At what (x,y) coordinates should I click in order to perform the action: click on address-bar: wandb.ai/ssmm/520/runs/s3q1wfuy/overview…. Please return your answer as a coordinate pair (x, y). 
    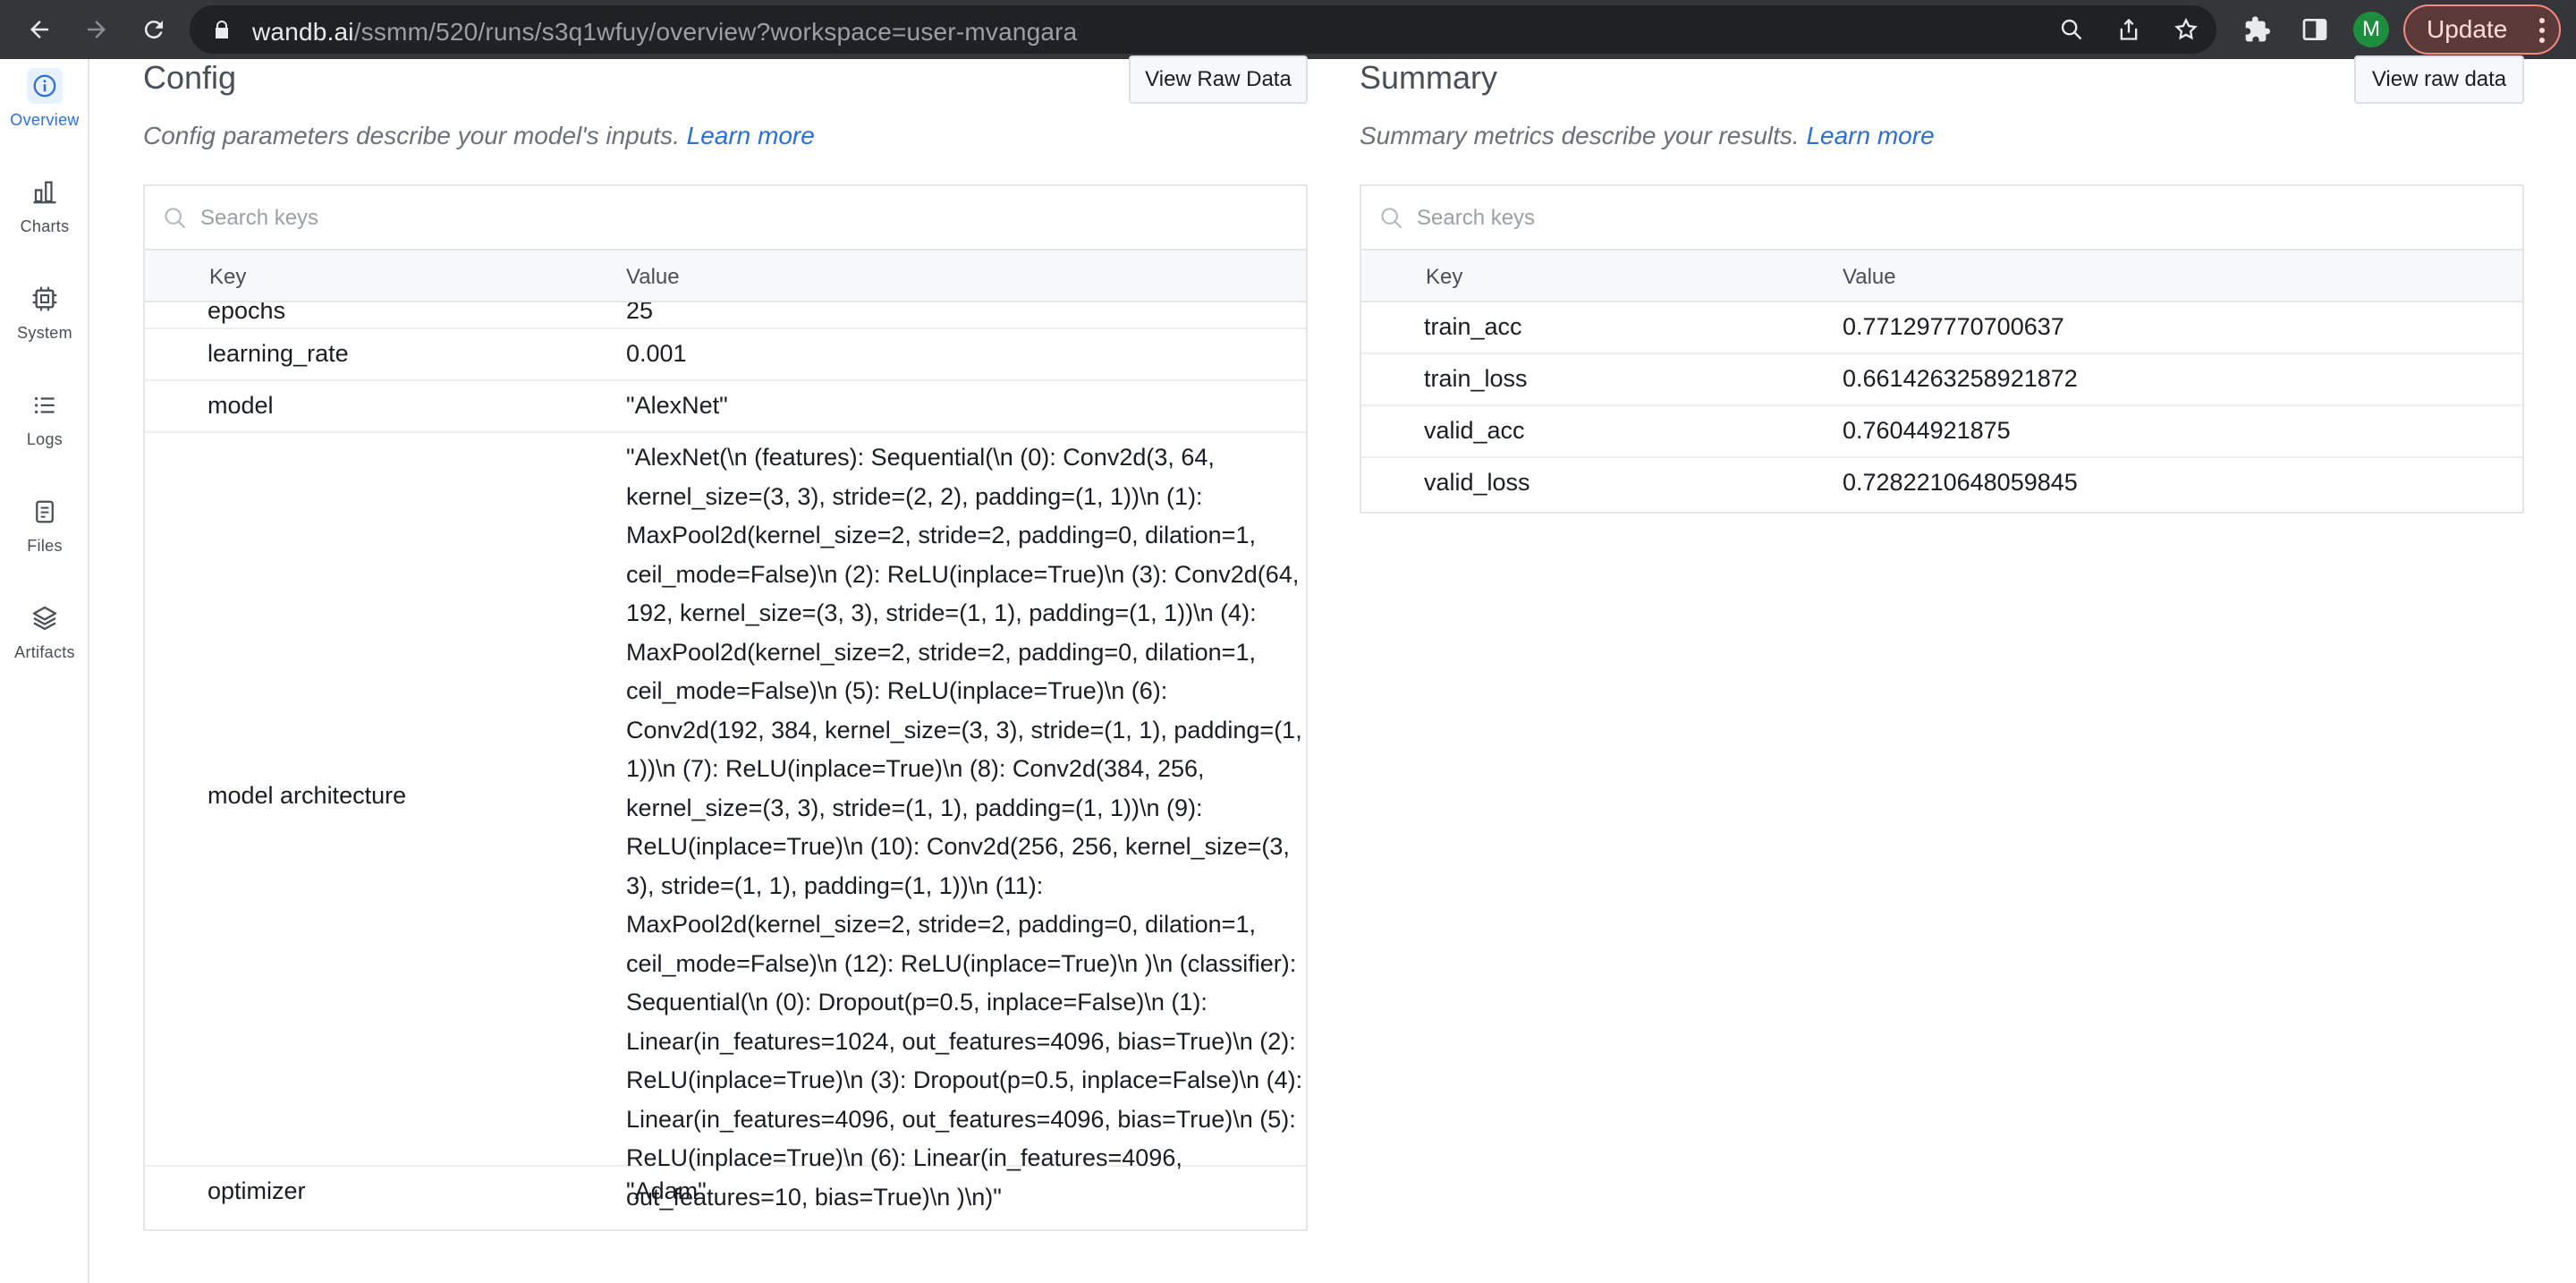
    Looking at the image, I should click on (1203, 29).